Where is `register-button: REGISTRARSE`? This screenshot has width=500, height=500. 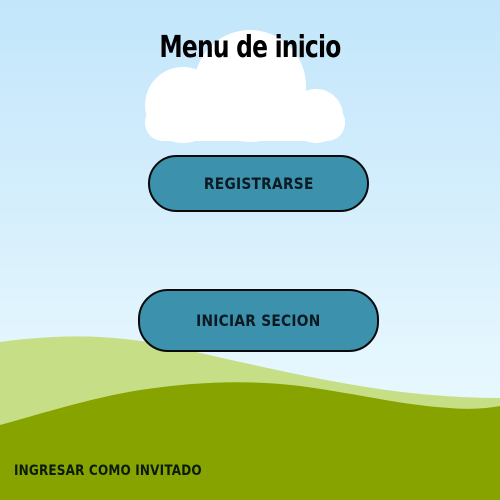
register-button: REGISTRARSE is located at coordinates (258, 183).